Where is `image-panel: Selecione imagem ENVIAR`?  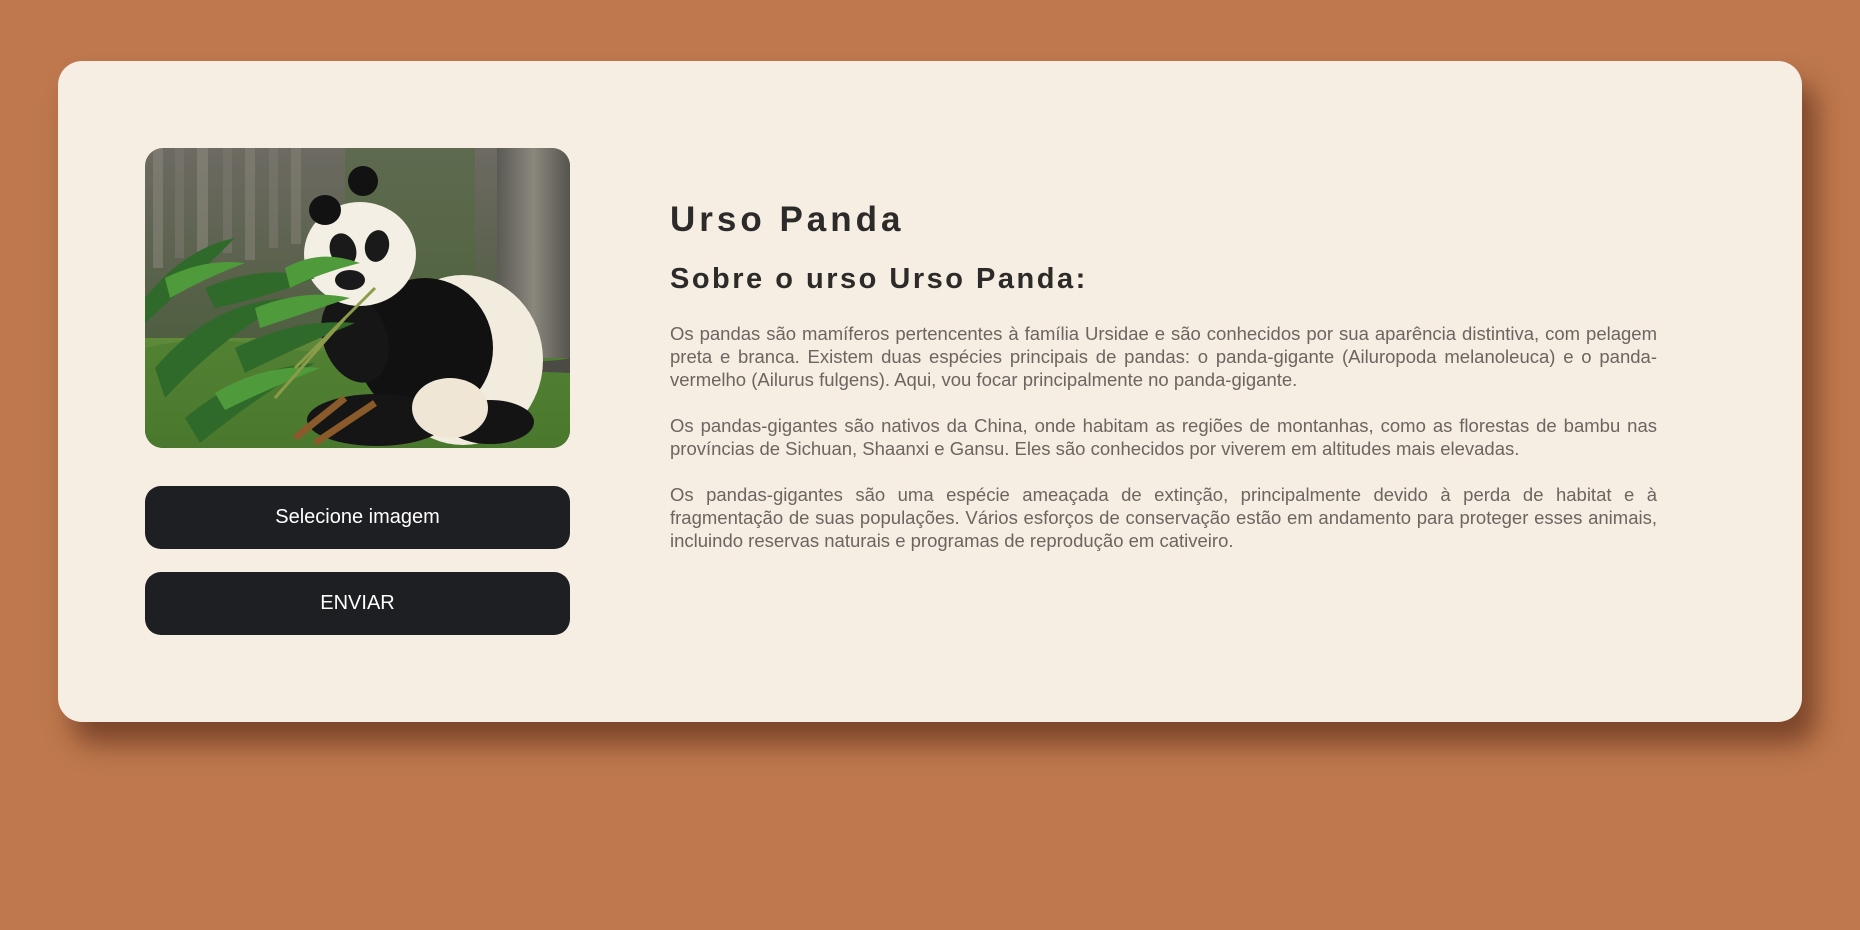 image-panel: Selecione imagem ENVIAR is located at coordinates (357, 391).